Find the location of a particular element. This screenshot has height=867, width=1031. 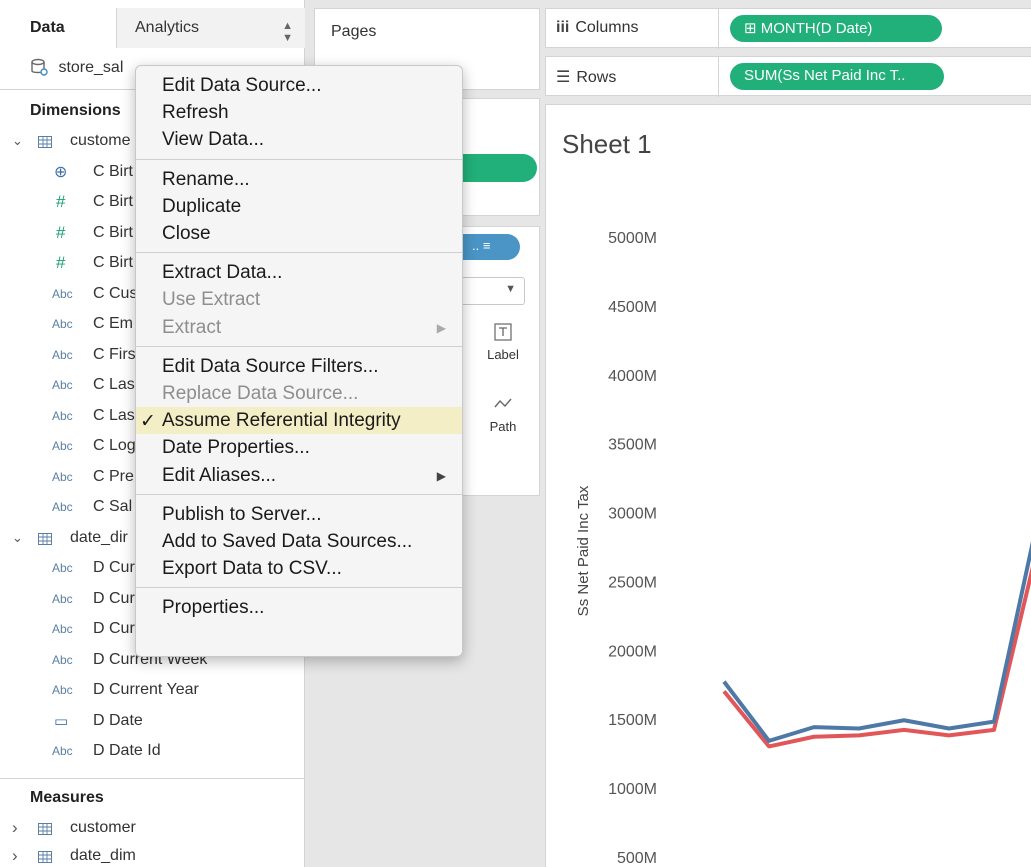

menu-item-use-extract: Use Extract is located at coordinates (299, 299).